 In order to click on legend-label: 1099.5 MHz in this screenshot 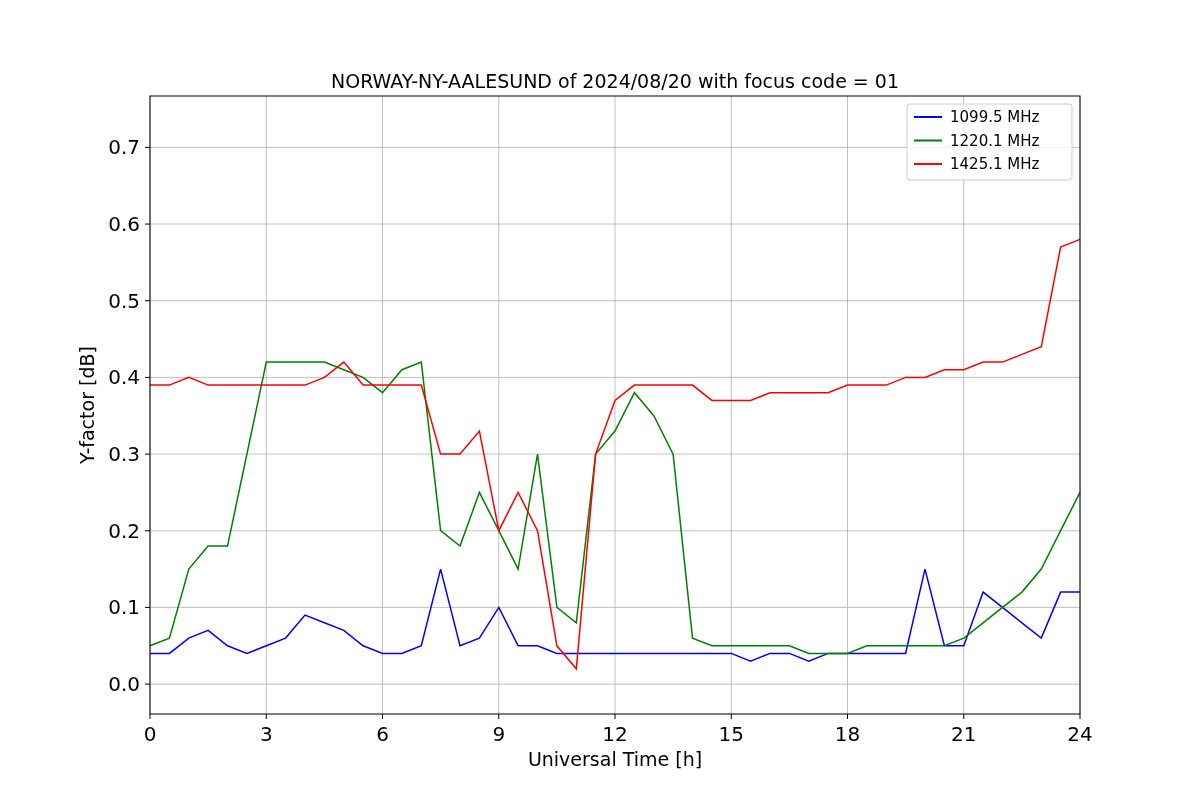, I will do `click(995, 117)`.